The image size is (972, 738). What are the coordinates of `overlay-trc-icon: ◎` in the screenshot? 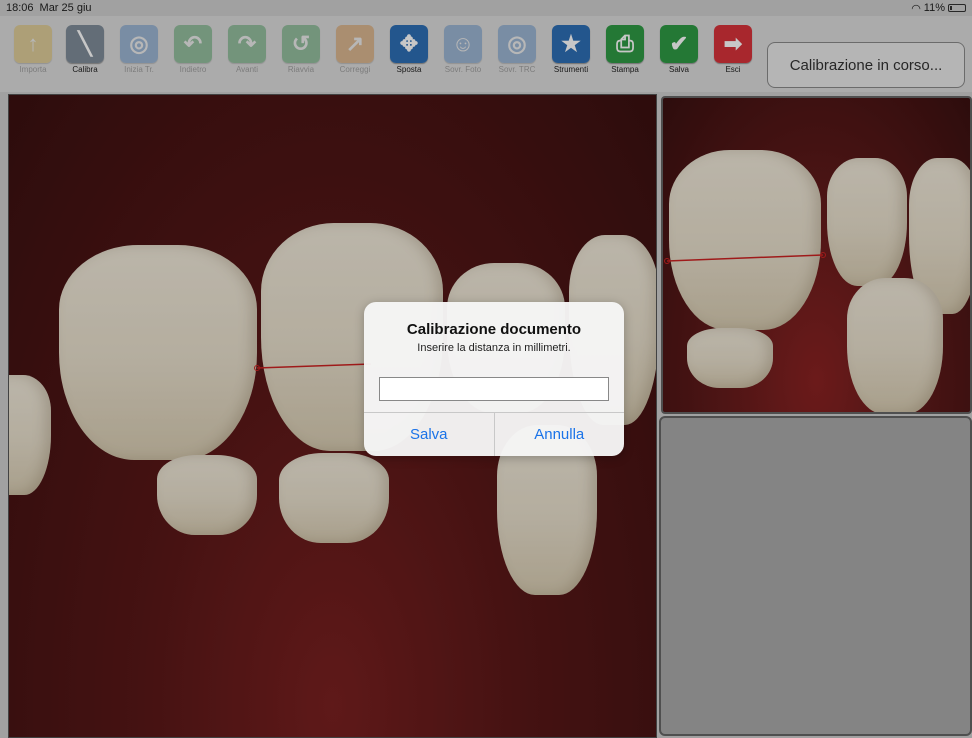 It's located at (517, 44).